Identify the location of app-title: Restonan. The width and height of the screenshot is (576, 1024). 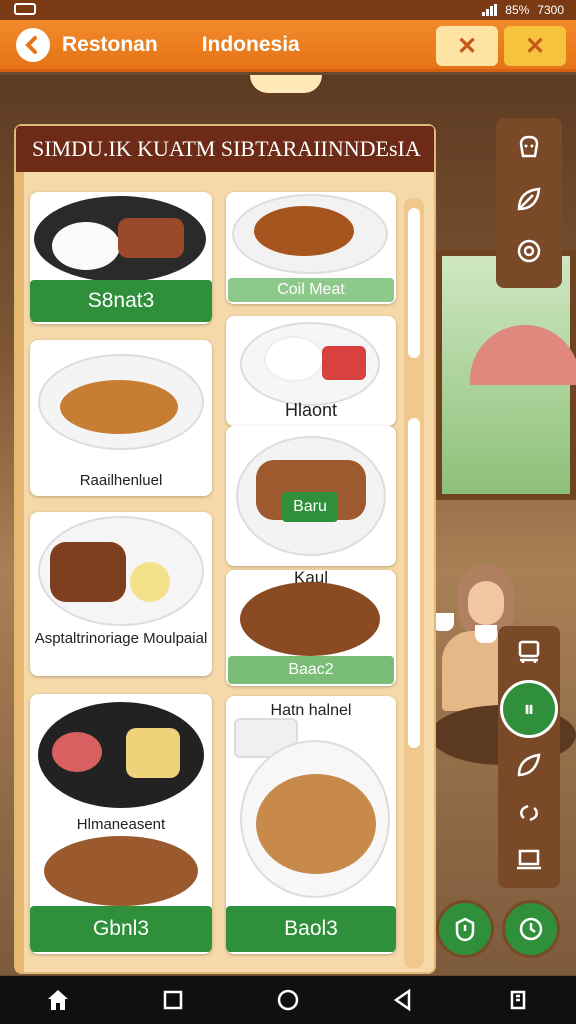
(110, 44).